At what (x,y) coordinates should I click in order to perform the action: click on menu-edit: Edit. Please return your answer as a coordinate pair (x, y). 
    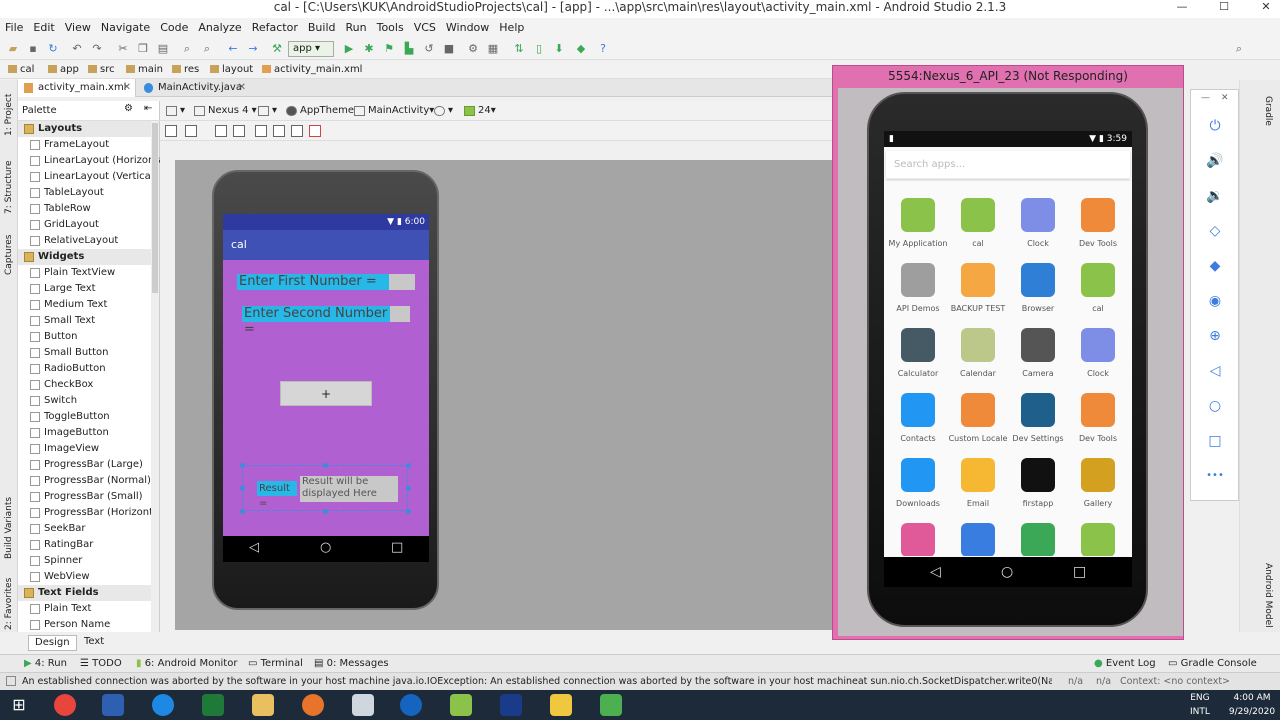
    Looking at the image, I should click on (43, 28).